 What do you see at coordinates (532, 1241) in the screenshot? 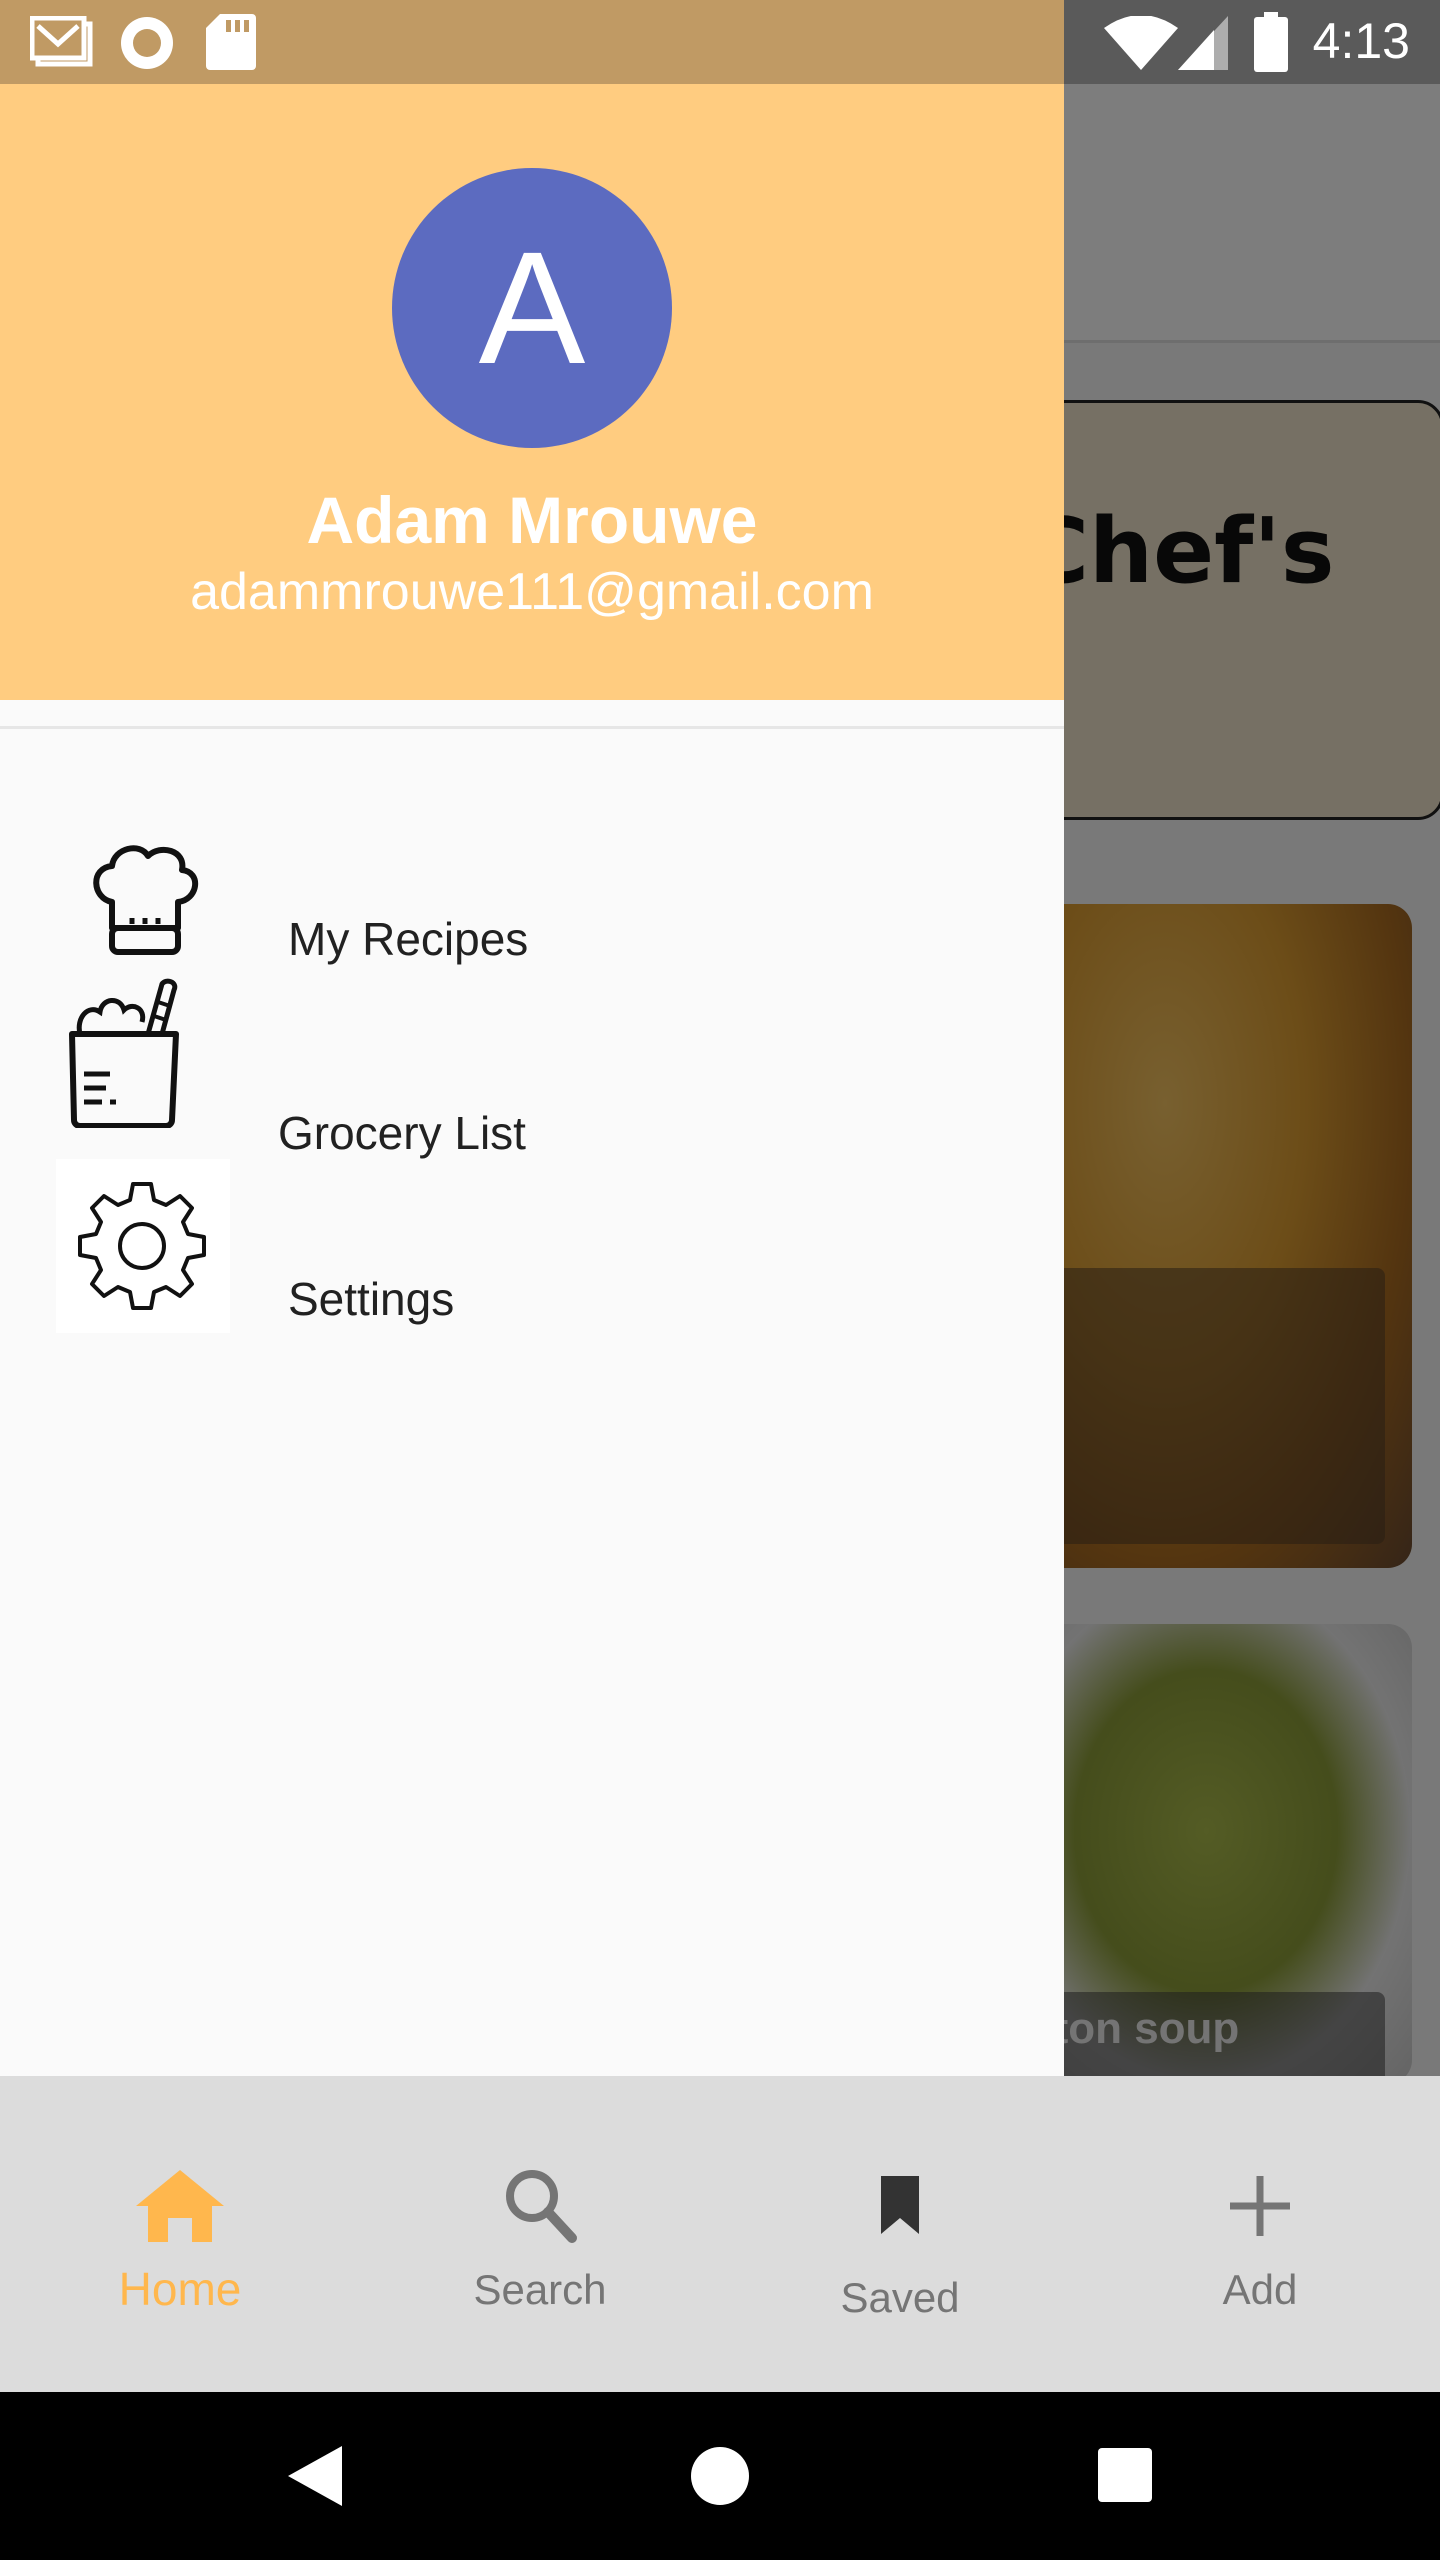
I see `drawer-item-settings: Settings` at bounding box center [532, 1241].